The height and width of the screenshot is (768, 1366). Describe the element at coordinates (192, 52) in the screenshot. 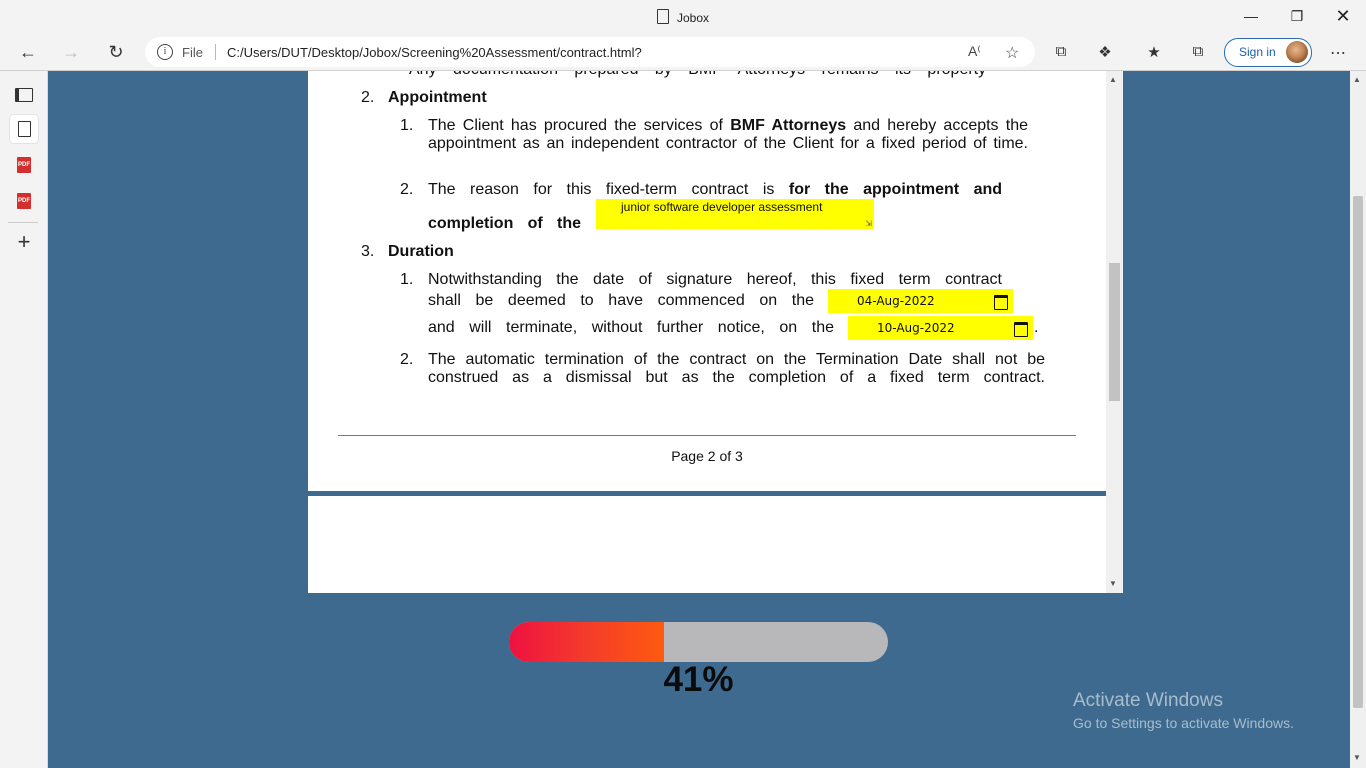

I see `url-scheme: File` at that location.